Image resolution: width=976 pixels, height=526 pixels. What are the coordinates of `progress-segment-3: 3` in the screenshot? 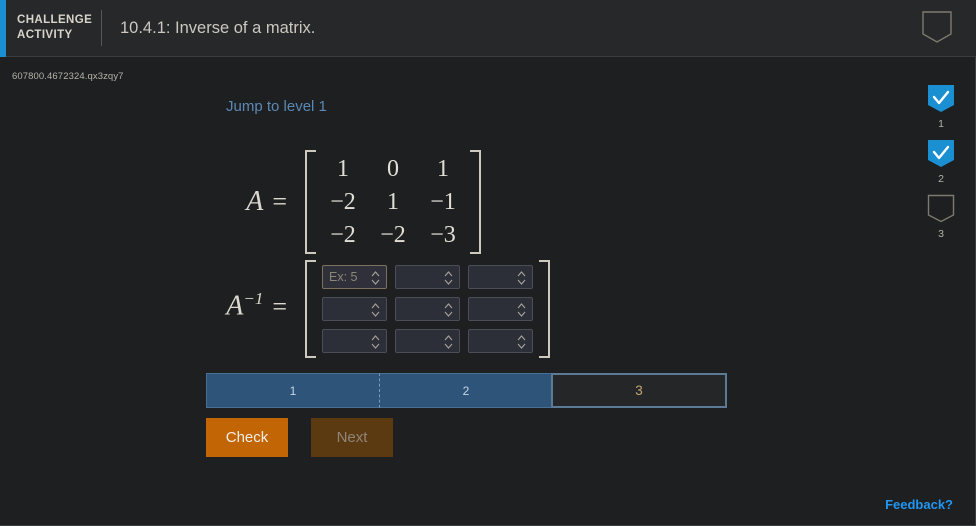 It's located at (639, 390).